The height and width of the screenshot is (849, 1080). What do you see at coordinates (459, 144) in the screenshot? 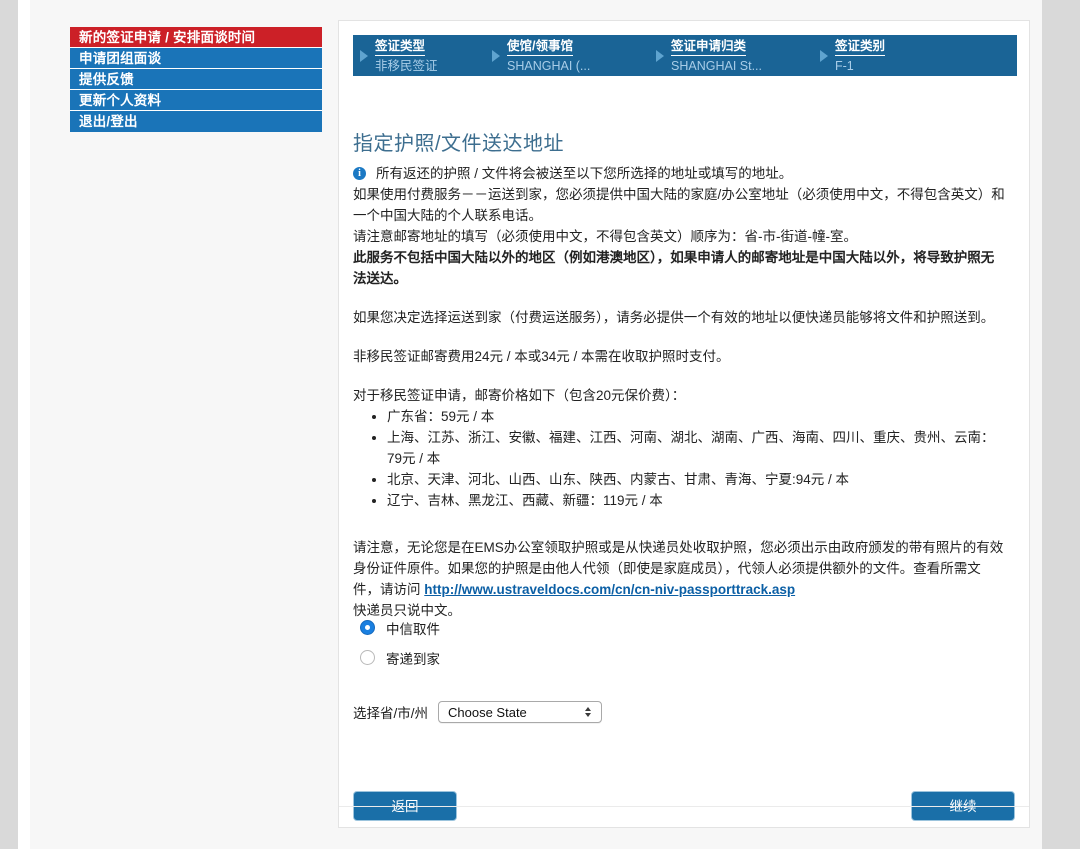
I see `page-title: 指定护照/文件送达地址` at bounding box center [459, 144].